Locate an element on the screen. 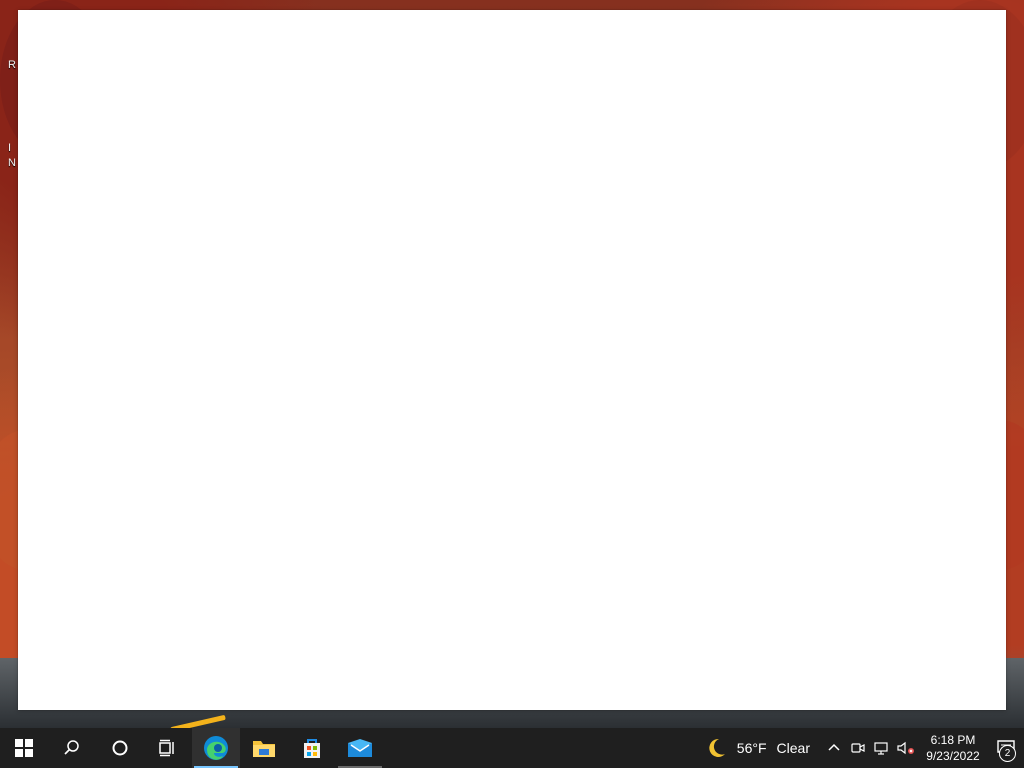  weather-widget: 56°F Clear is located at coordinates (759, 748).